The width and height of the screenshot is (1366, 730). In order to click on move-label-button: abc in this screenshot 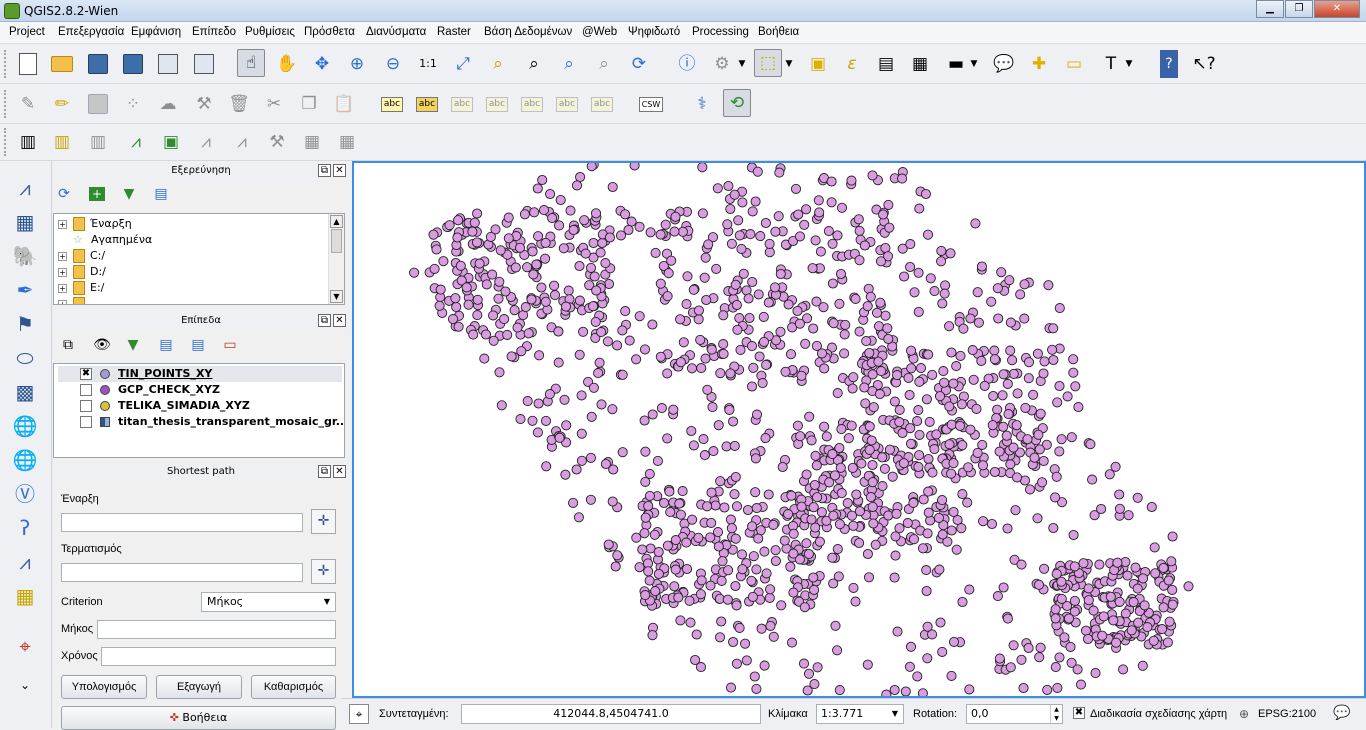, I will do `click(532, 104)`.